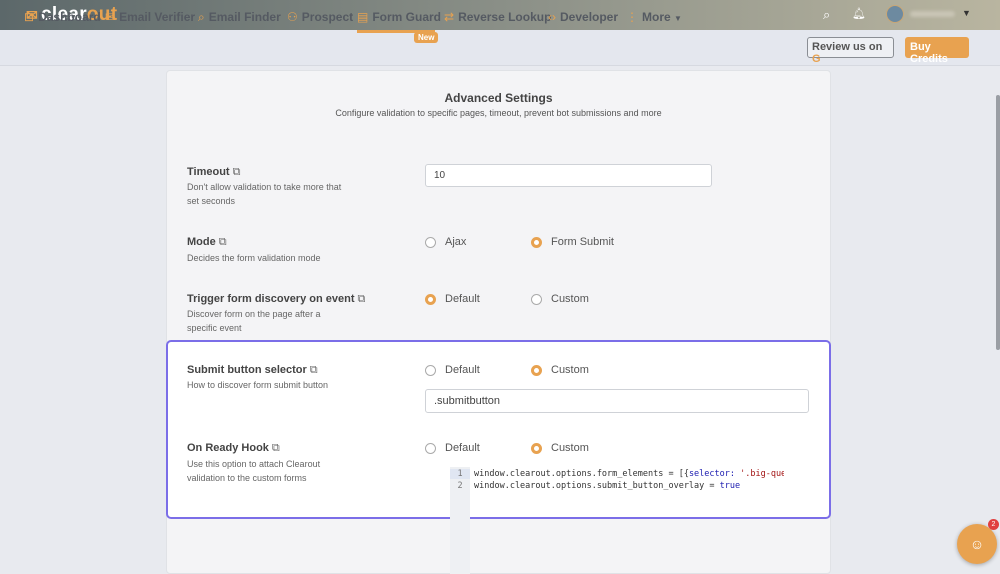 This screenshot has width=1000, height=574. Describe the element at coordinates (292, 17) in the screenshot. I see `users-icon: ⚇` at that location.